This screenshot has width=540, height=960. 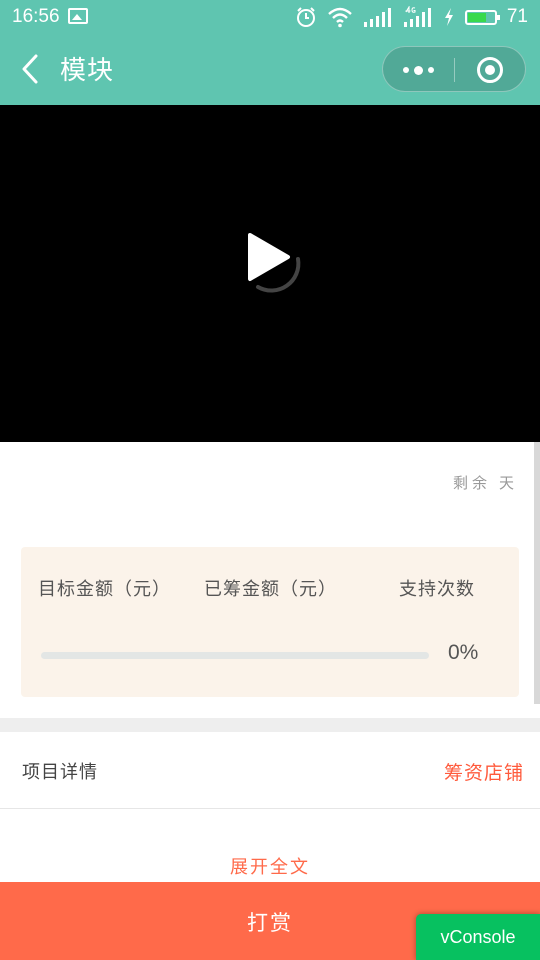 What do you see at coordinates (270, 725) in the screenshot?
I see `section-divider` at bounding box center [270, 725].